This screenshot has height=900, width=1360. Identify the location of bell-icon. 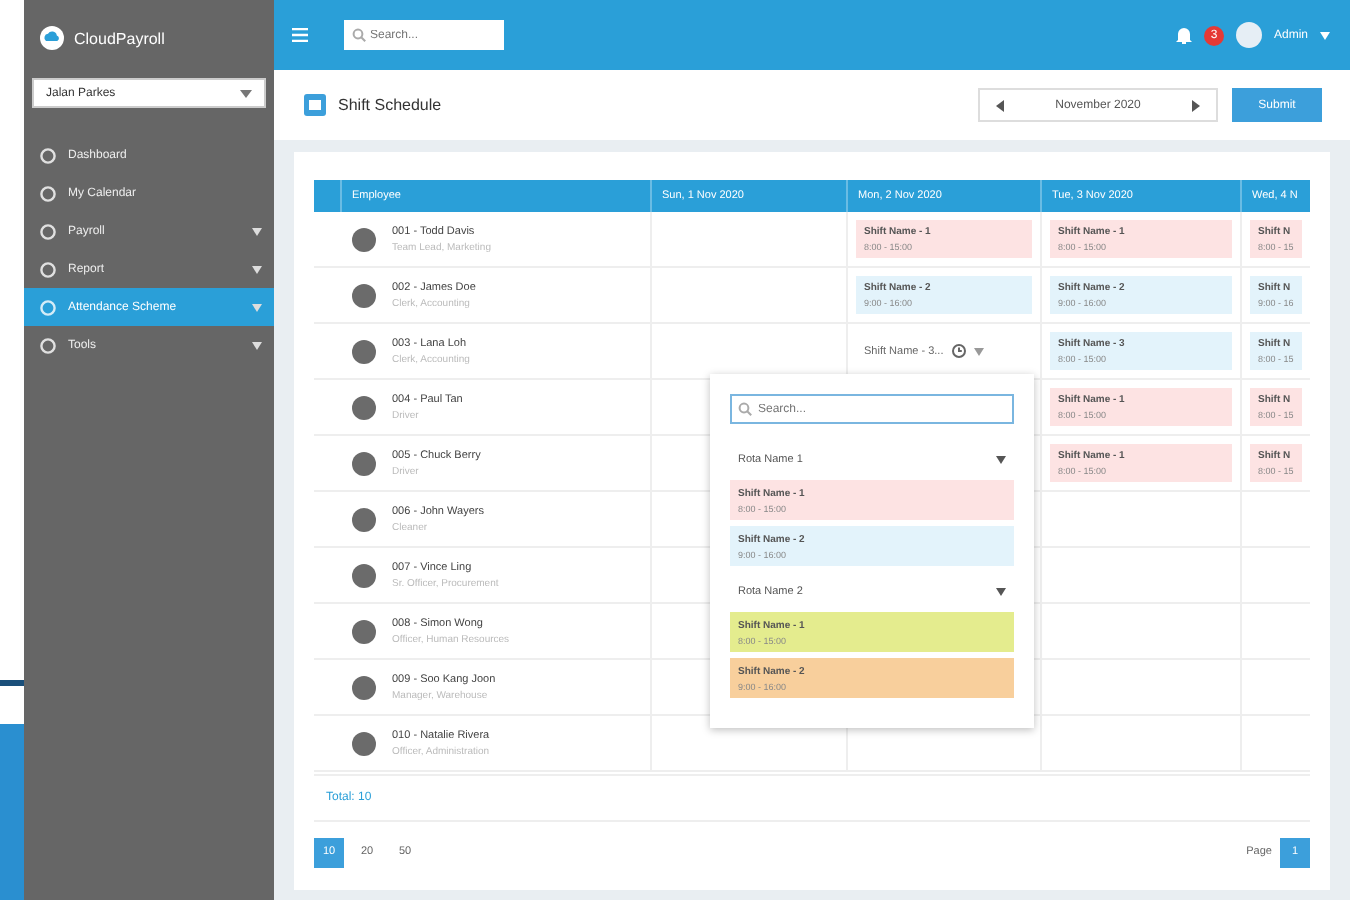
(1183, 35).